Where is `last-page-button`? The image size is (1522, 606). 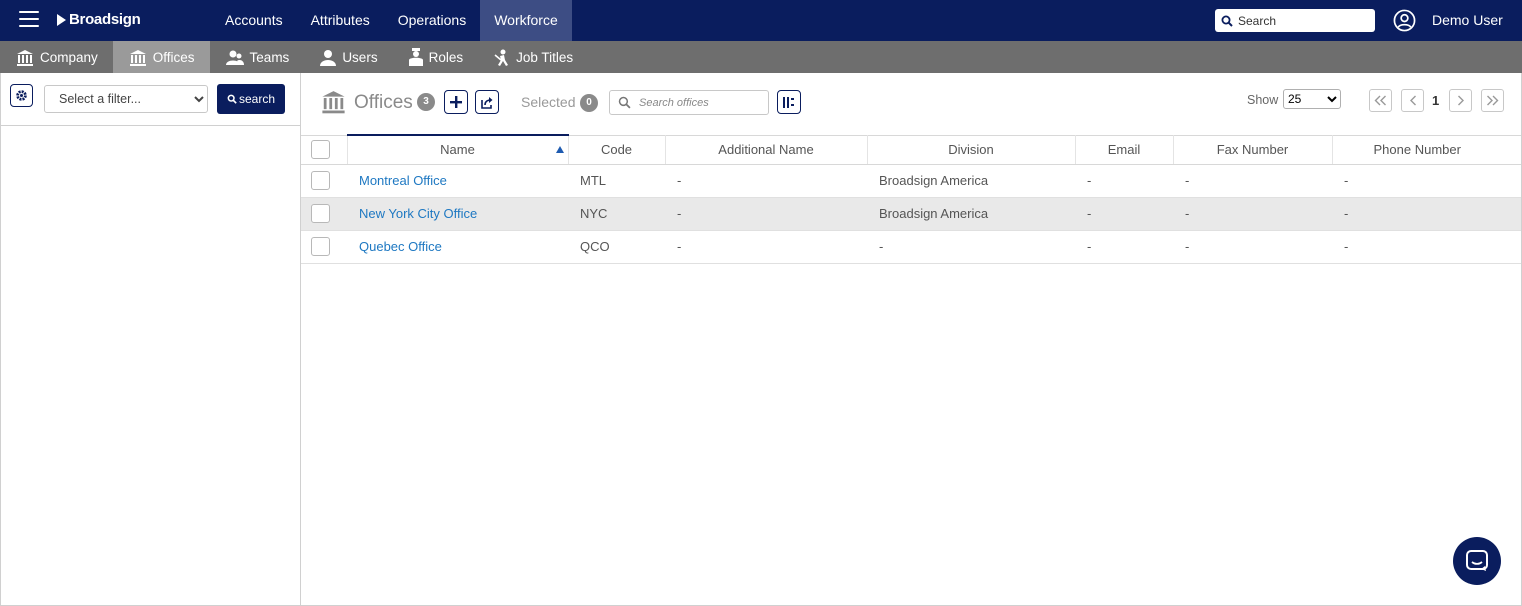
last-page-button is located at coordinates (1492, 100).